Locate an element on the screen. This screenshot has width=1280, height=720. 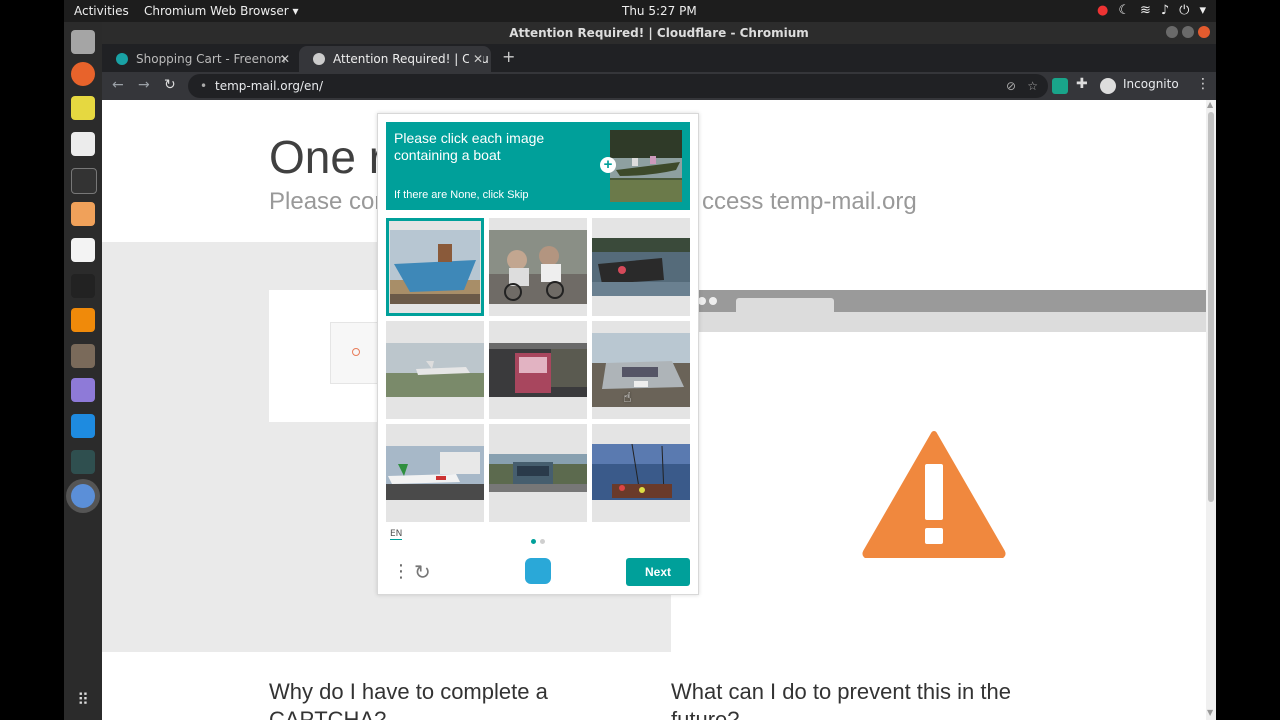
scroll-down-icon: ▼ is located at coordinates (1210, 712).